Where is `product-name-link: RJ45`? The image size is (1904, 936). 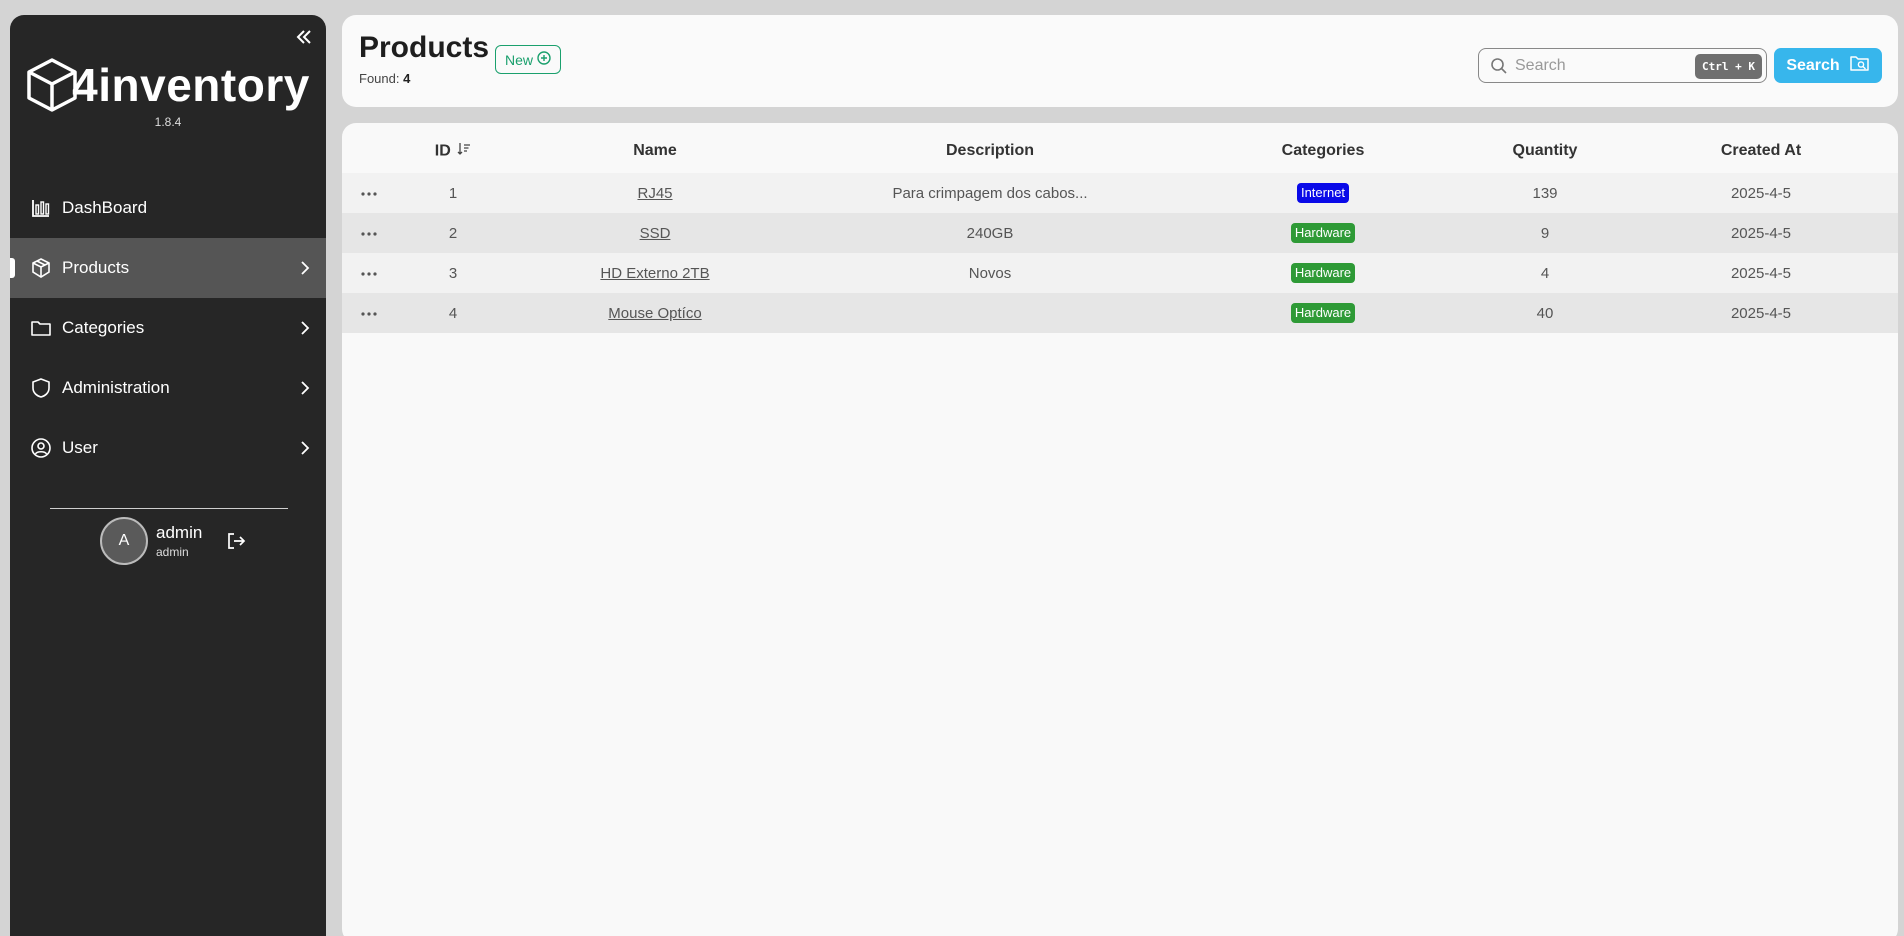
product-name-link: RJ45 is located at coordinates (654, 193).